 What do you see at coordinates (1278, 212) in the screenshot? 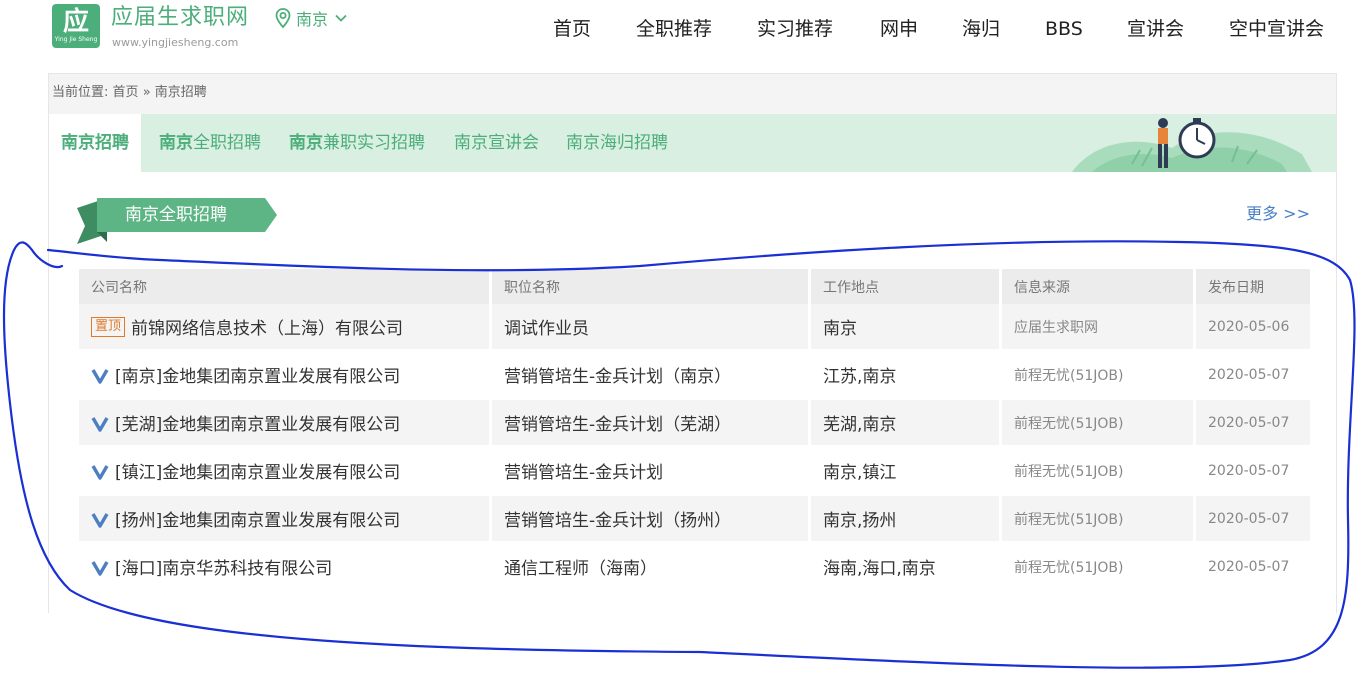
I see `more-link: 更多 >>` at bounding box center [1278, 212].